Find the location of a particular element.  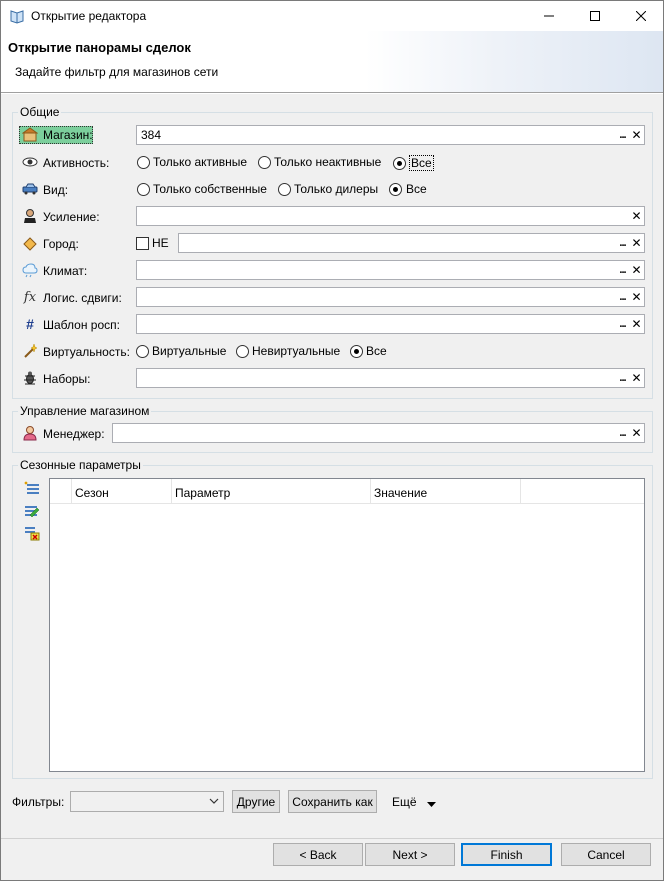

sets-input: ... ✕ is located at coordinates (390, 378).